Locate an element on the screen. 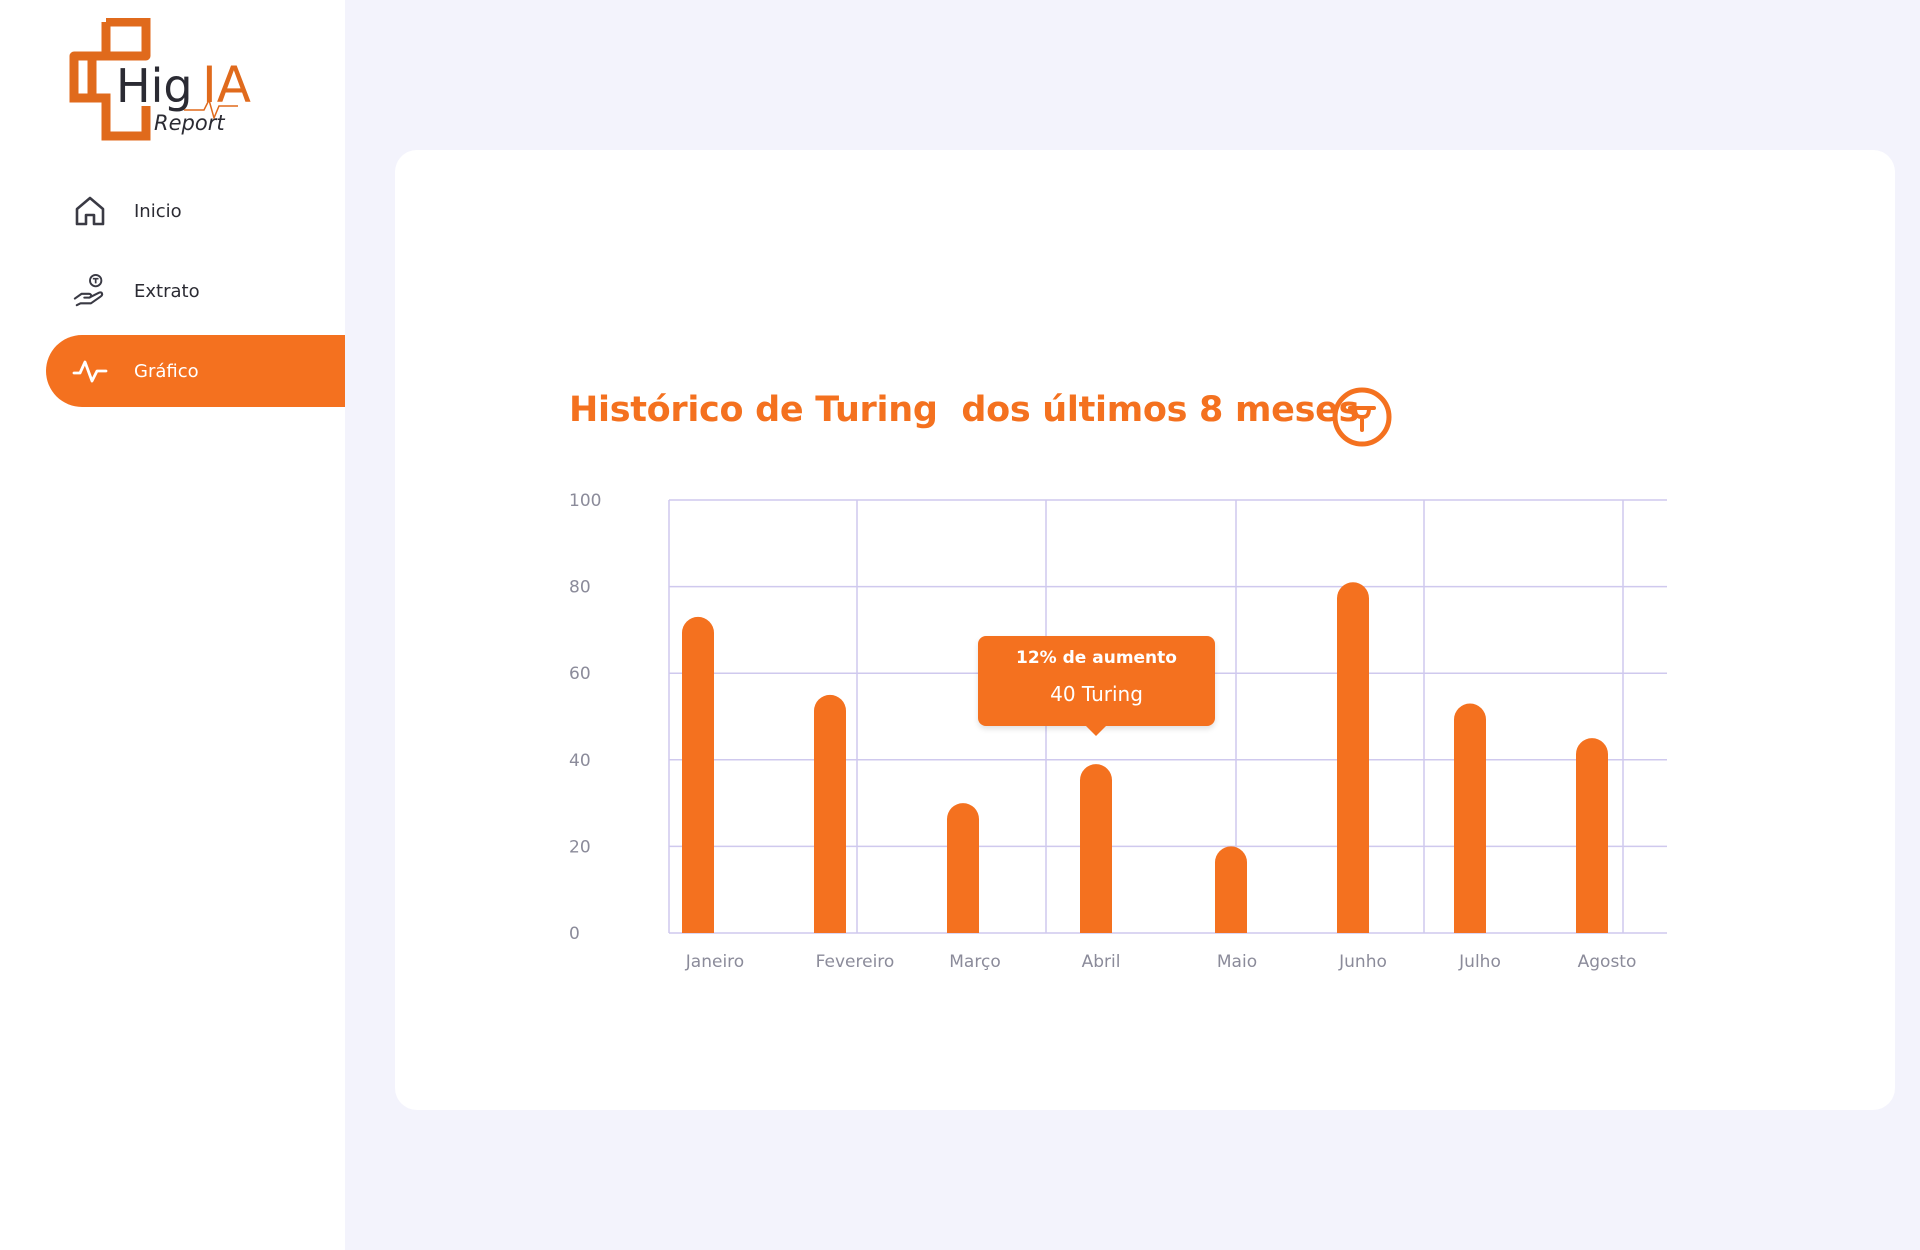 Image resolution: width=1920 pixels, height=1250 pixels. svg-text: Report is located at coordinates (189, 123).